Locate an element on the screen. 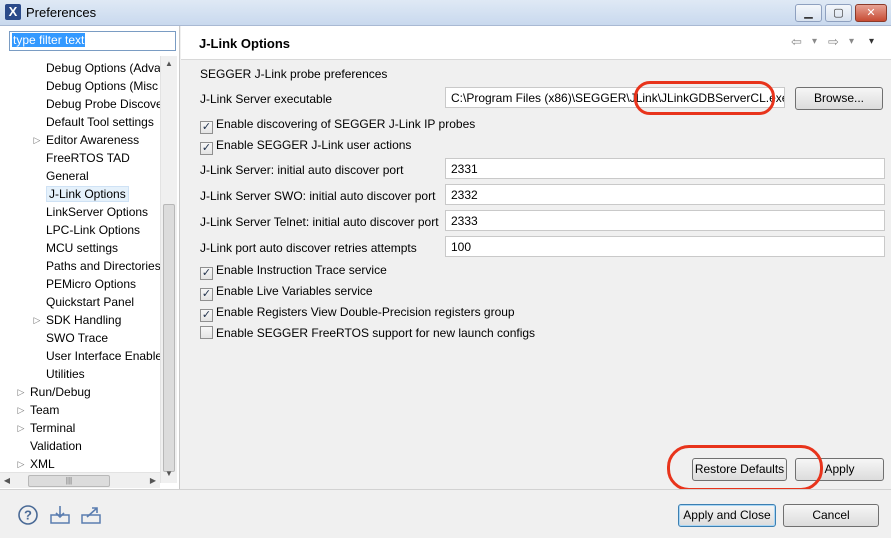 This screenshot has height=538, width=891. tree-item: Debug Options (Misc is located at coordinates (102, 86).